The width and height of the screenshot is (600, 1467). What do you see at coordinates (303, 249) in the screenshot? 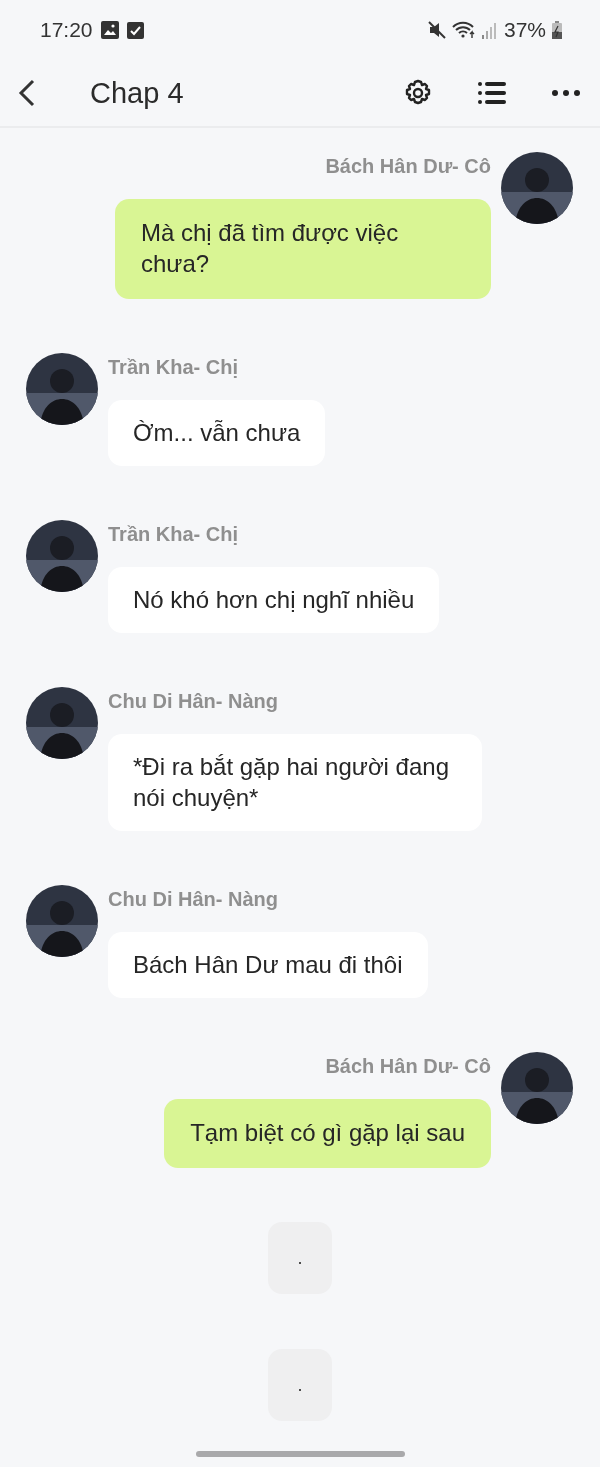
I see `message-bubble: Mà chị đã tìm được việc chưa?` at bounding box center [303, 249].